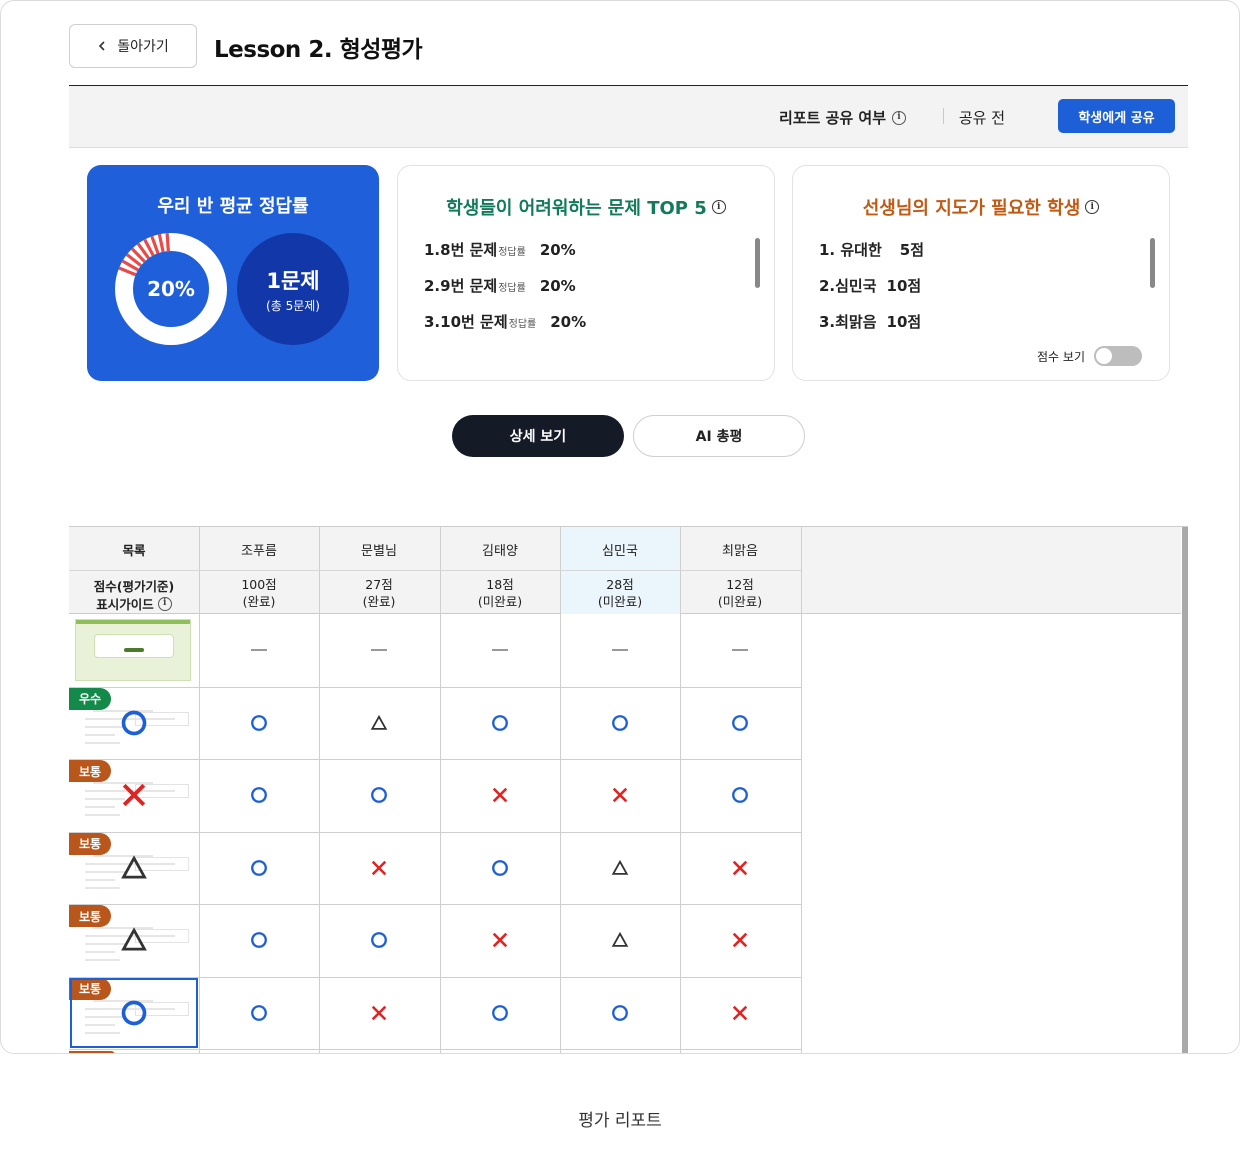  I want to click on thumbnail-button, so click(134, 650).